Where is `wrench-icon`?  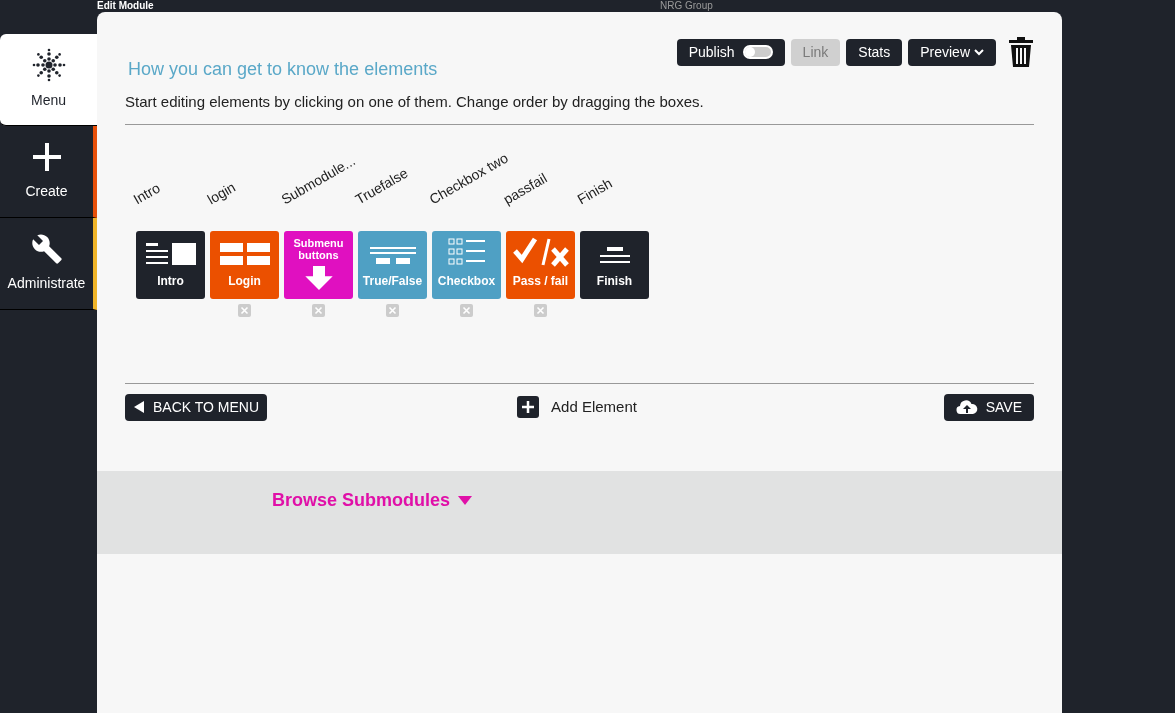 wrench-icon is located at coordinates (46, 249).